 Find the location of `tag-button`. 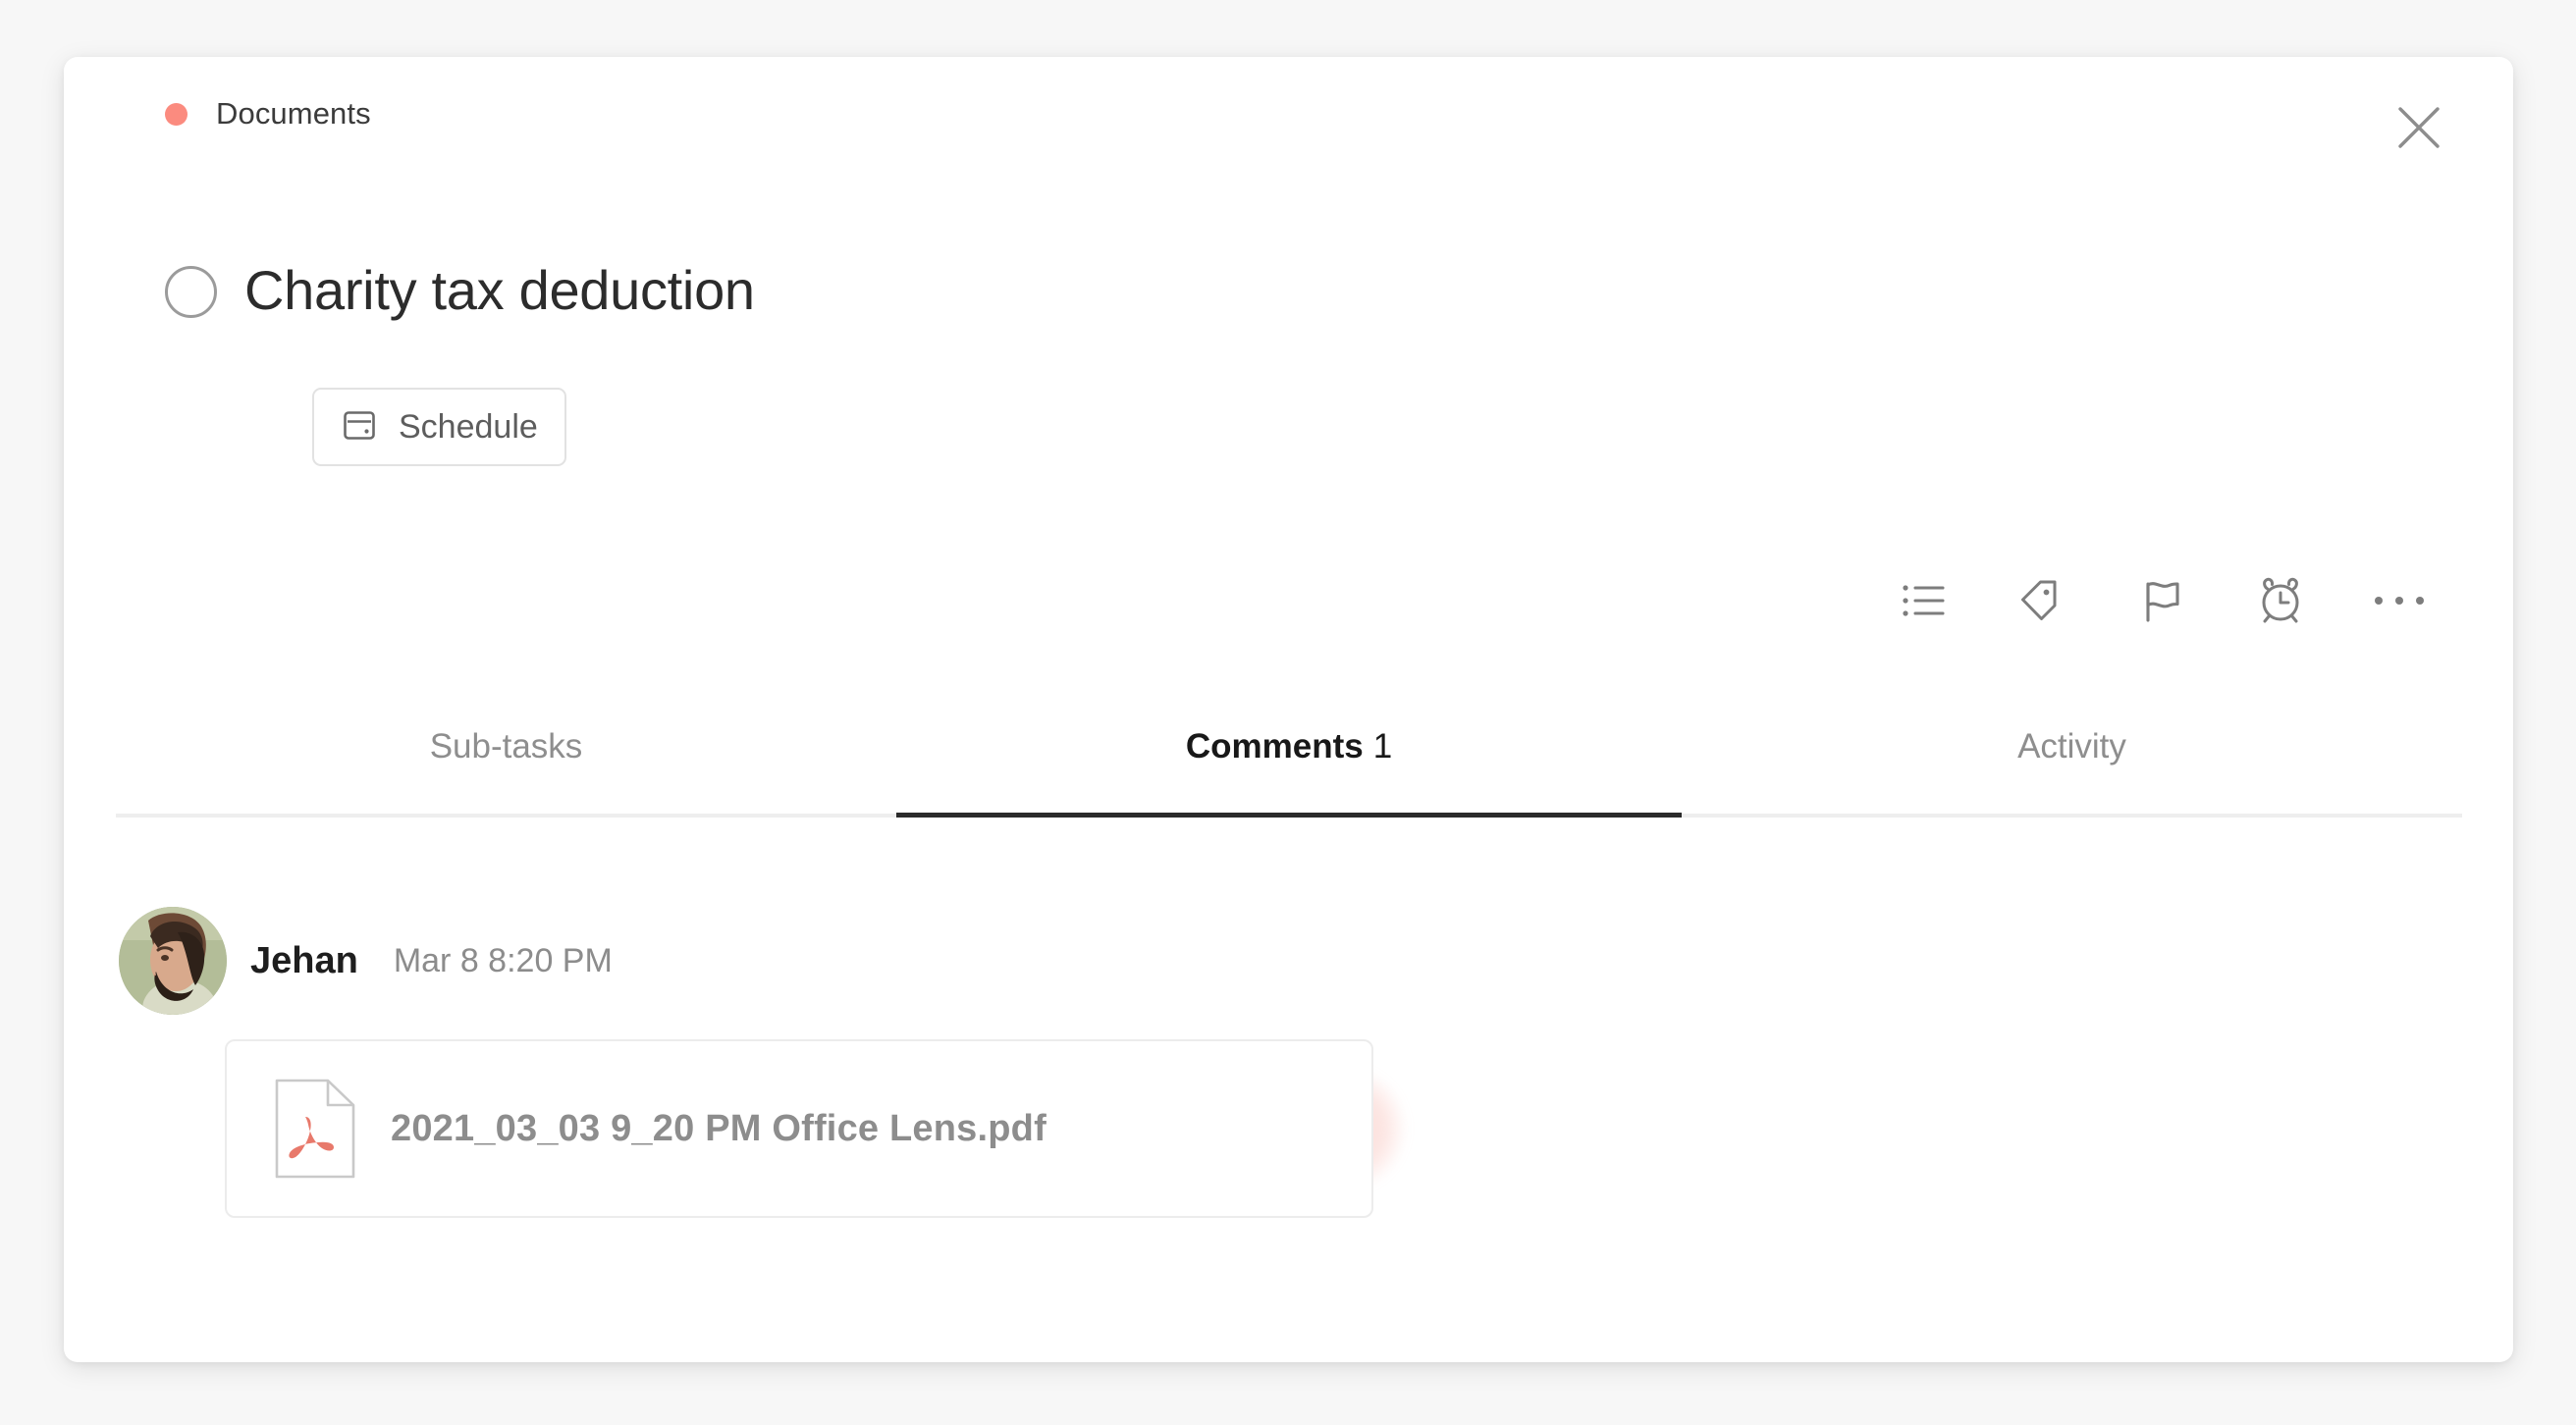

tag-button is located at coordinates (2043, 600).